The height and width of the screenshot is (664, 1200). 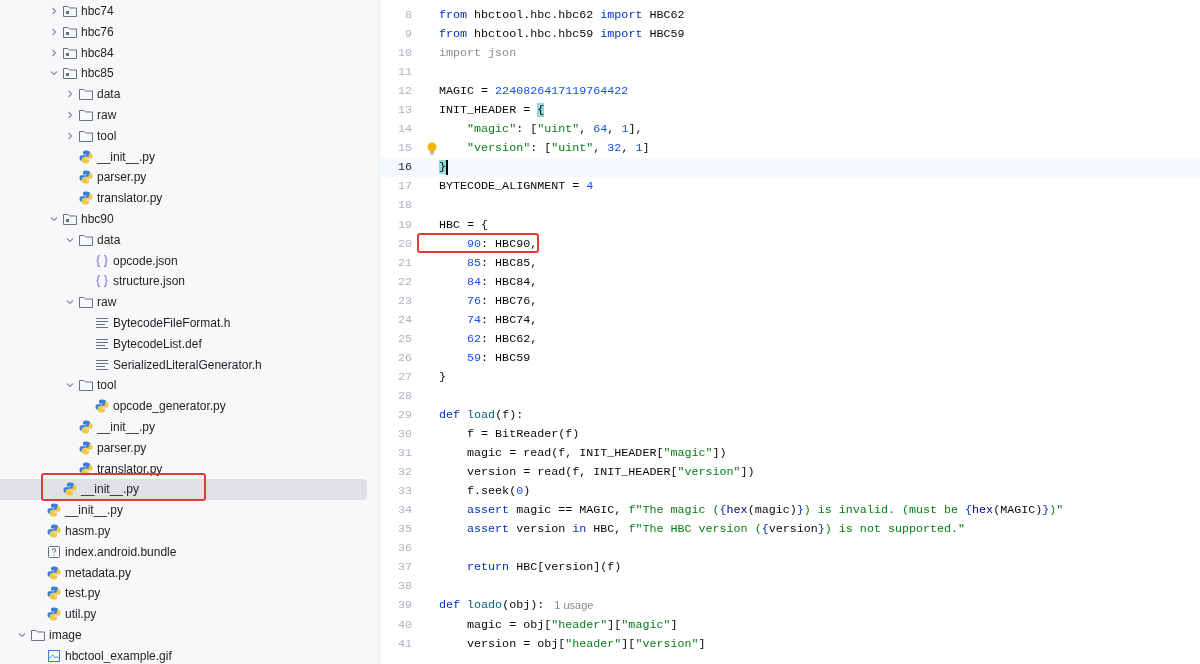 What do you see at coordinates (404, 625) in the screenshot?
I see `line-number: 40` at bounding box center [404, 625].